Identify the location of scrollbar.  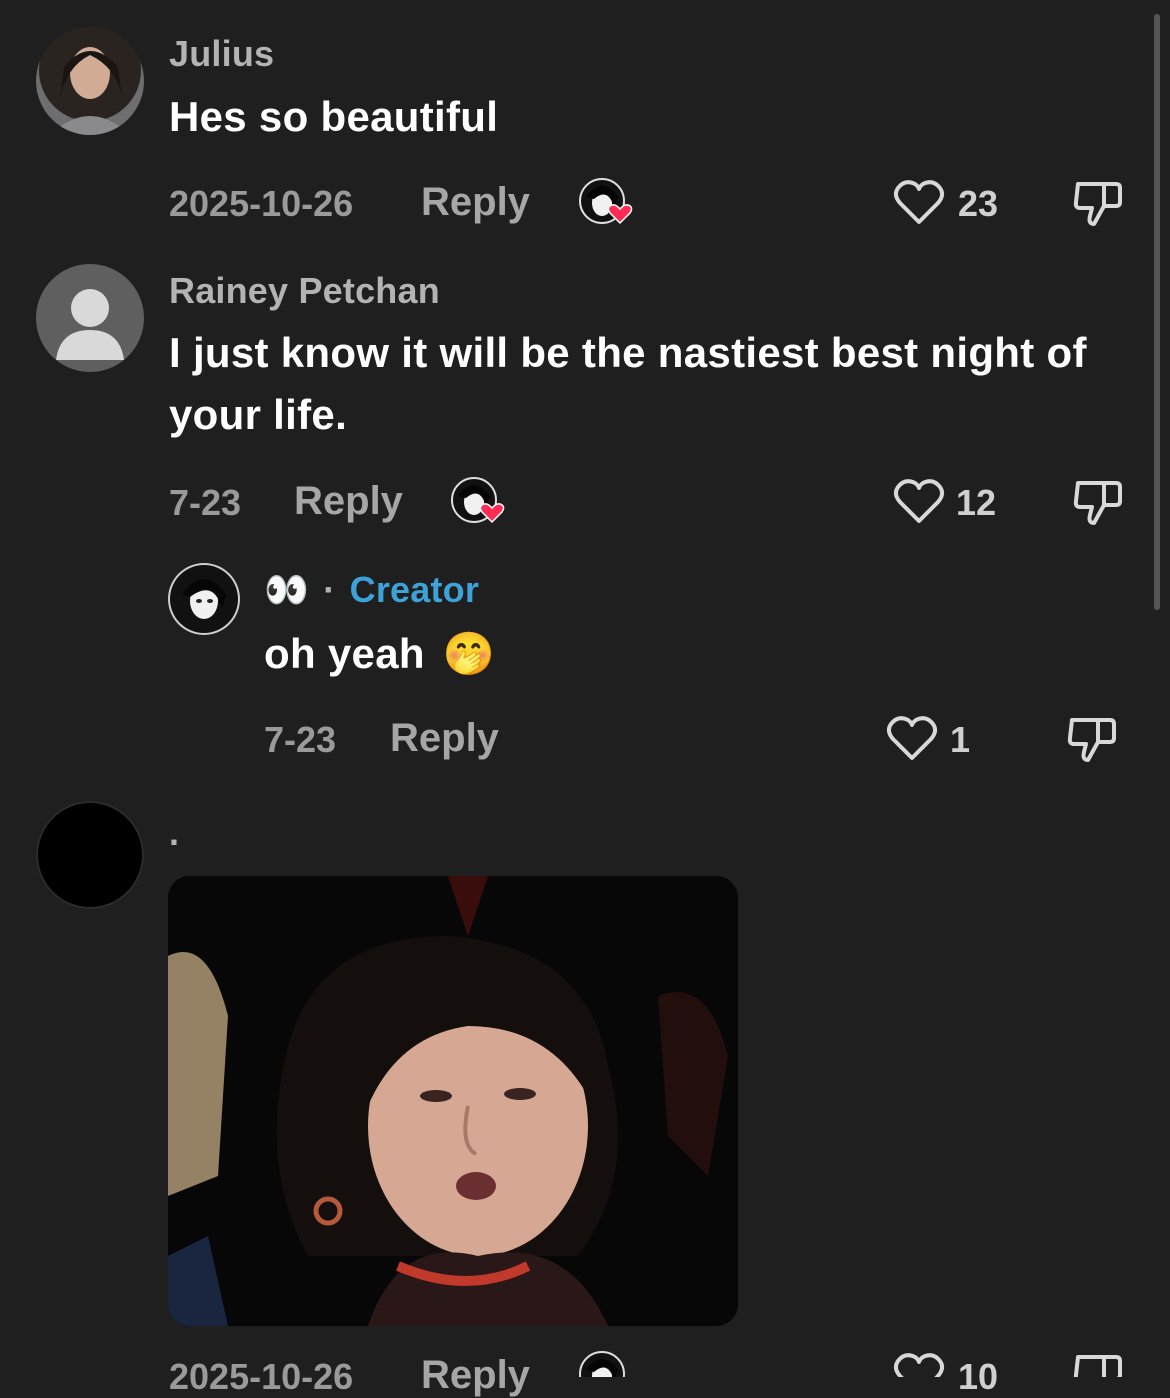
(1157, 312).